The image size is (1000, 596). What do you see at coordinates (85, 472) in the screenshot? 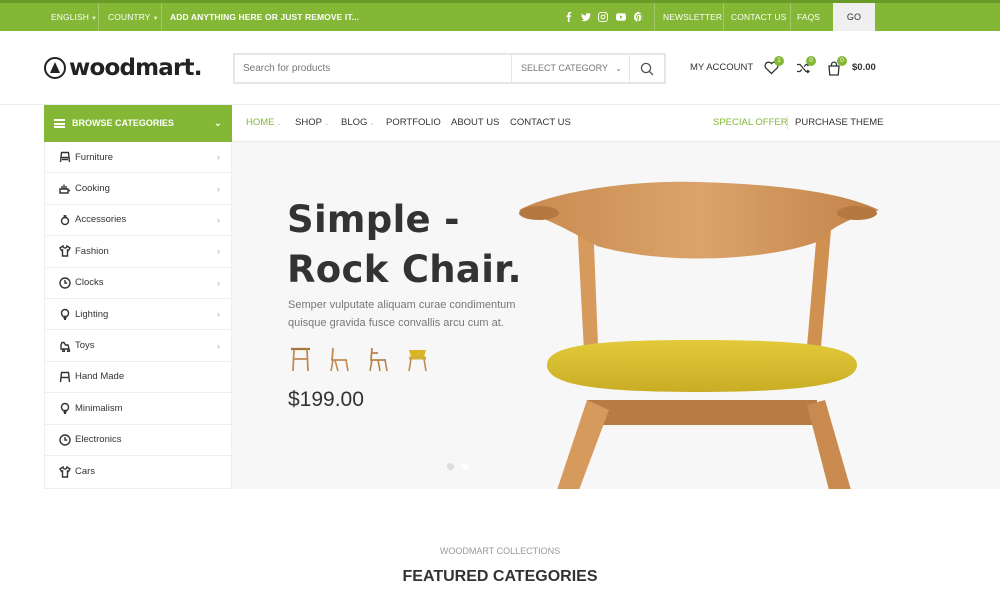
I see `category-label: Cars` at bounding box center [85, 472].